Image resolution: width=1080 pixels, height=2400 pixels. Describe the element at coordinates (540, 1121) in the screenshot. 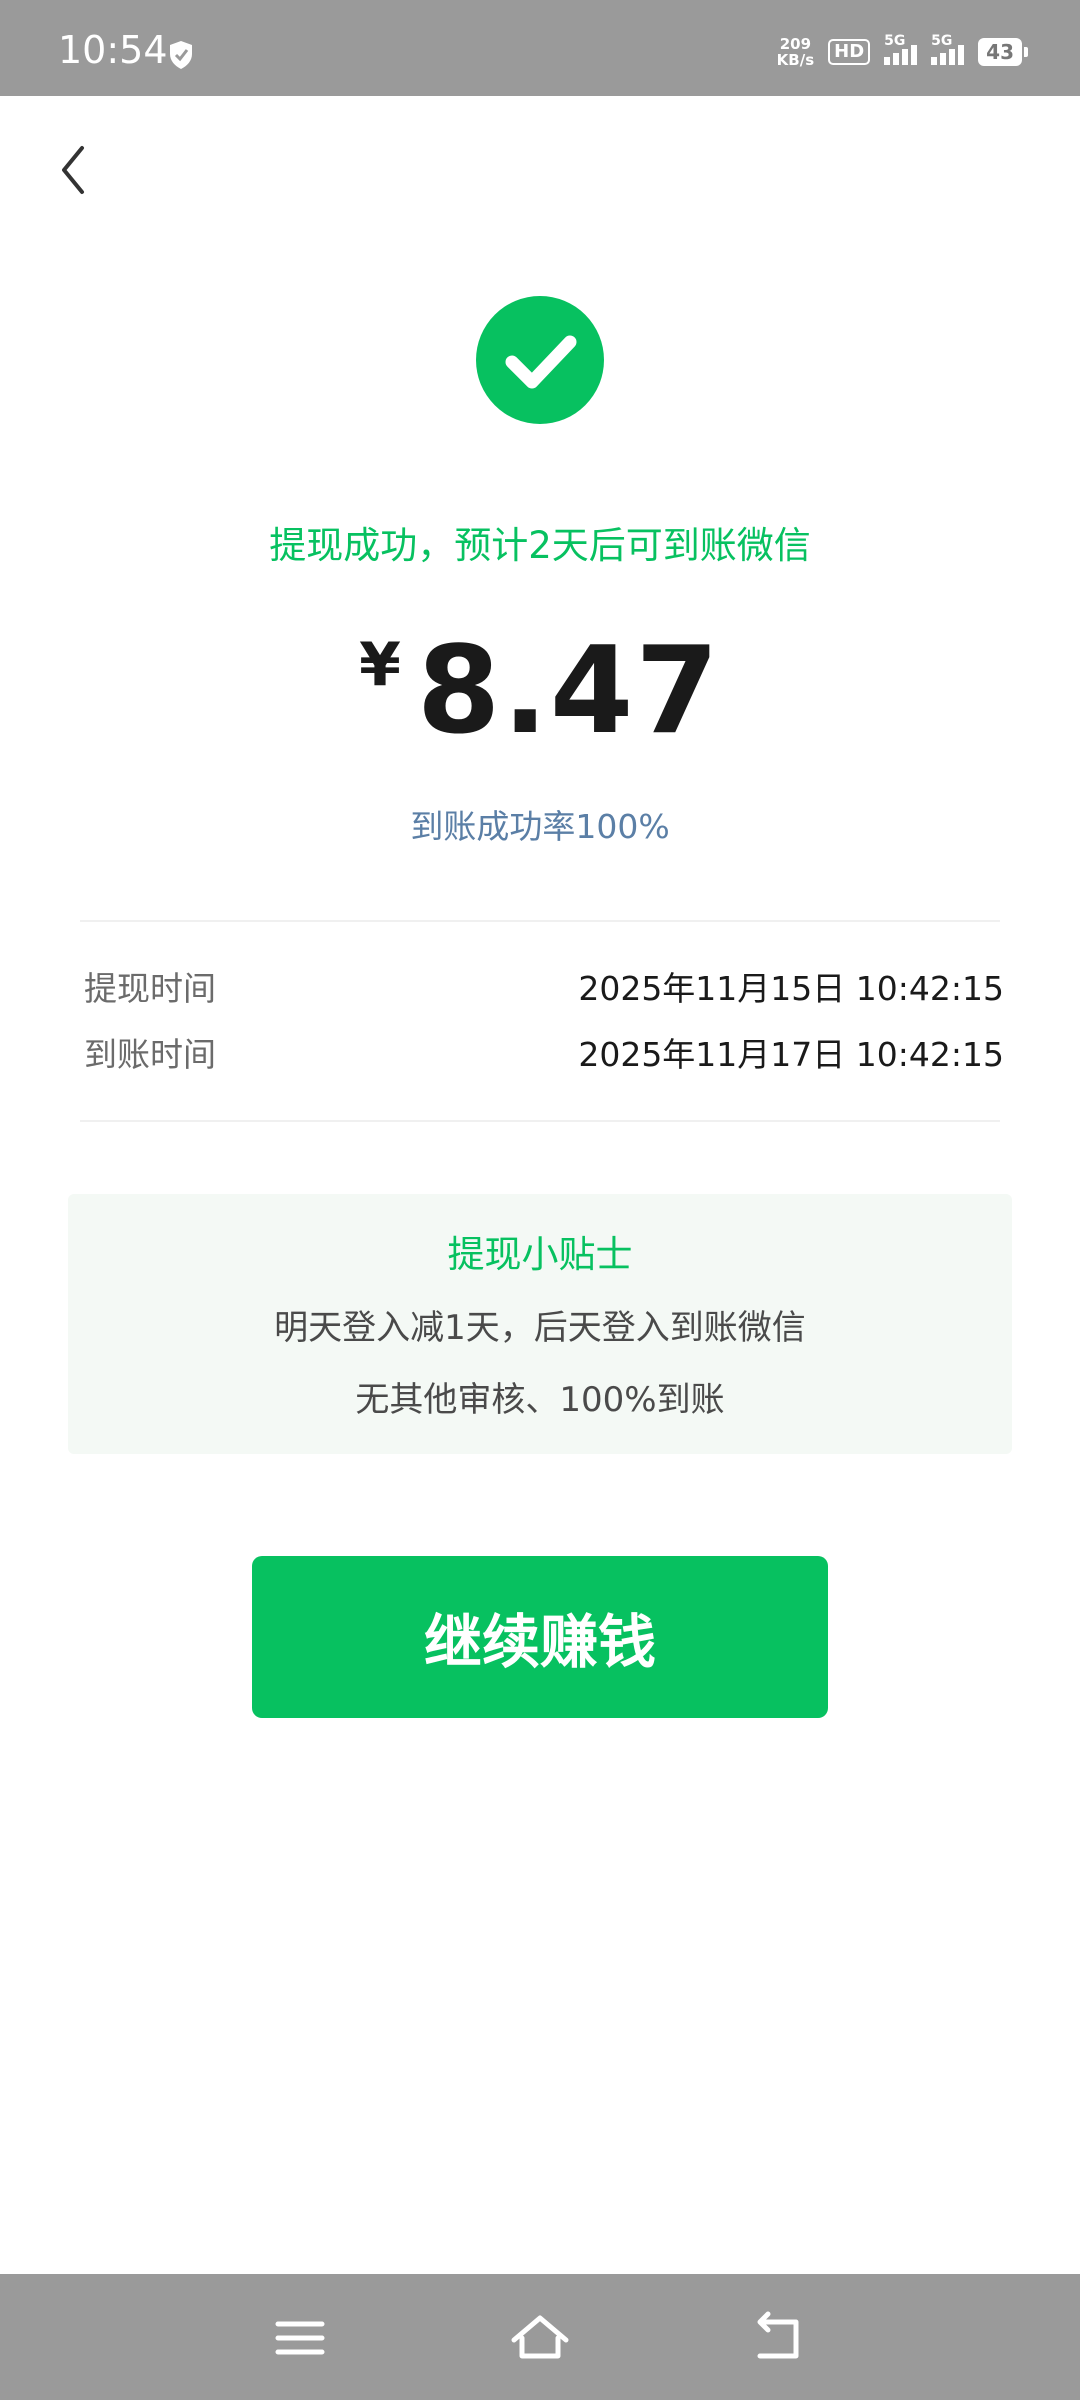

I see `divider-bottom` at that location.